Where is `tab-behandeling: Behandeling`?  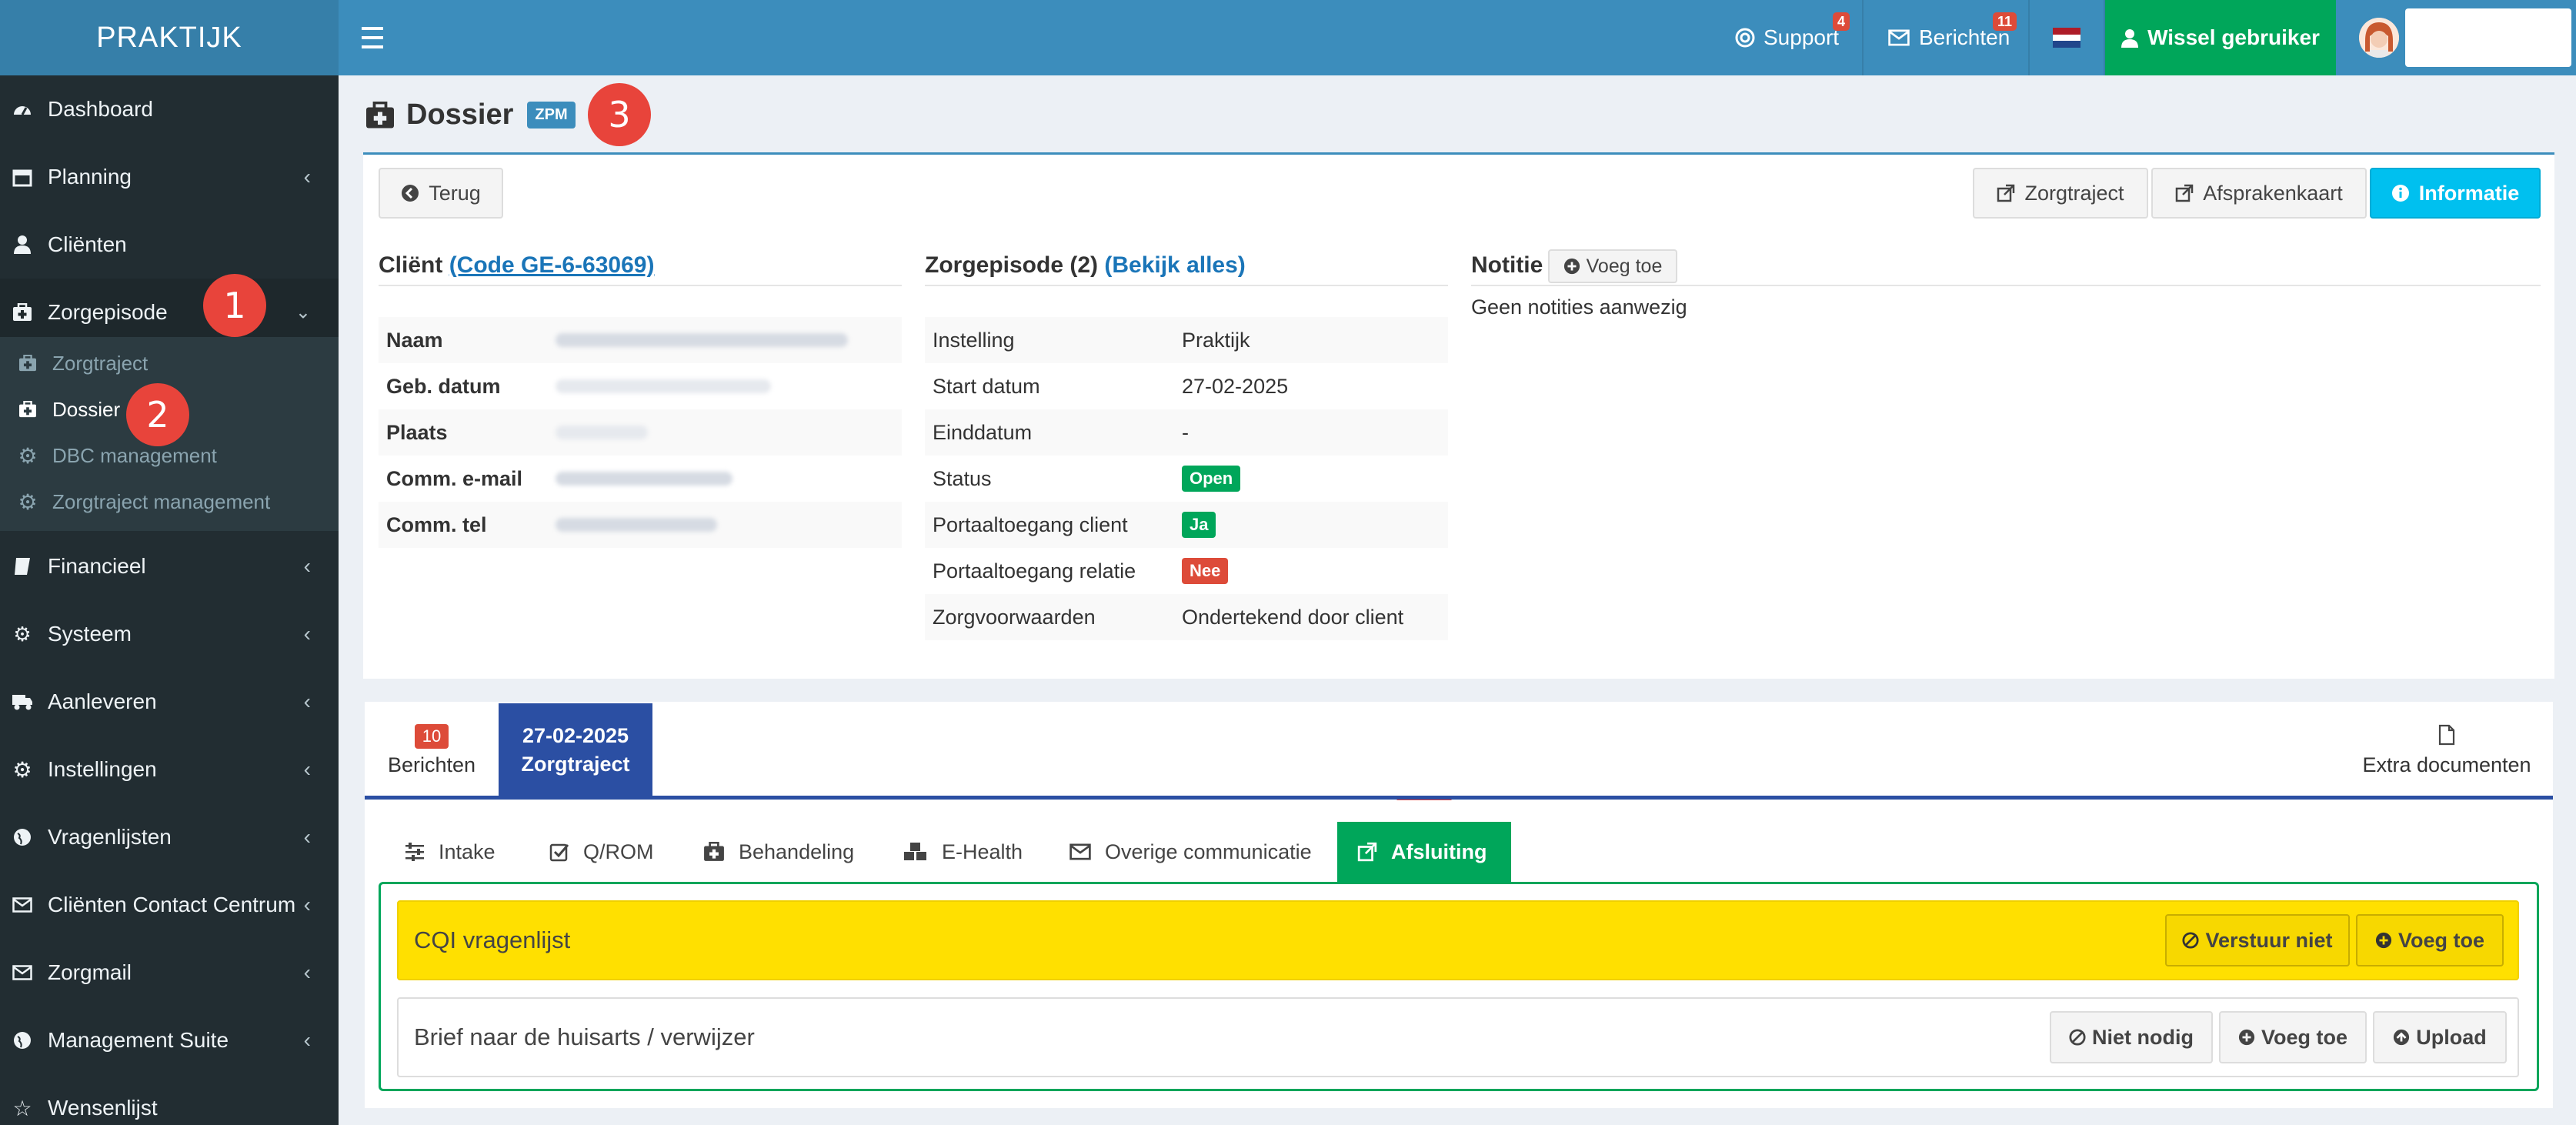
tab-behandeling: Behandeling is located at coordinates (778, 852).